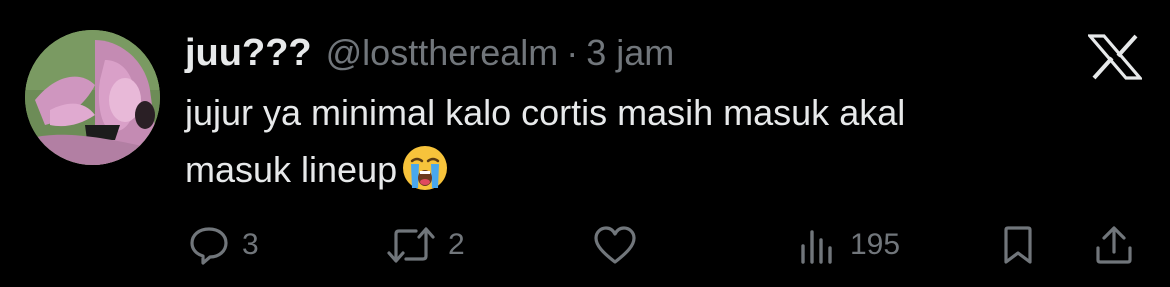 The height and width of the screenshot is (287, 1170). I want to click on repost-icon, so click(411, 245).